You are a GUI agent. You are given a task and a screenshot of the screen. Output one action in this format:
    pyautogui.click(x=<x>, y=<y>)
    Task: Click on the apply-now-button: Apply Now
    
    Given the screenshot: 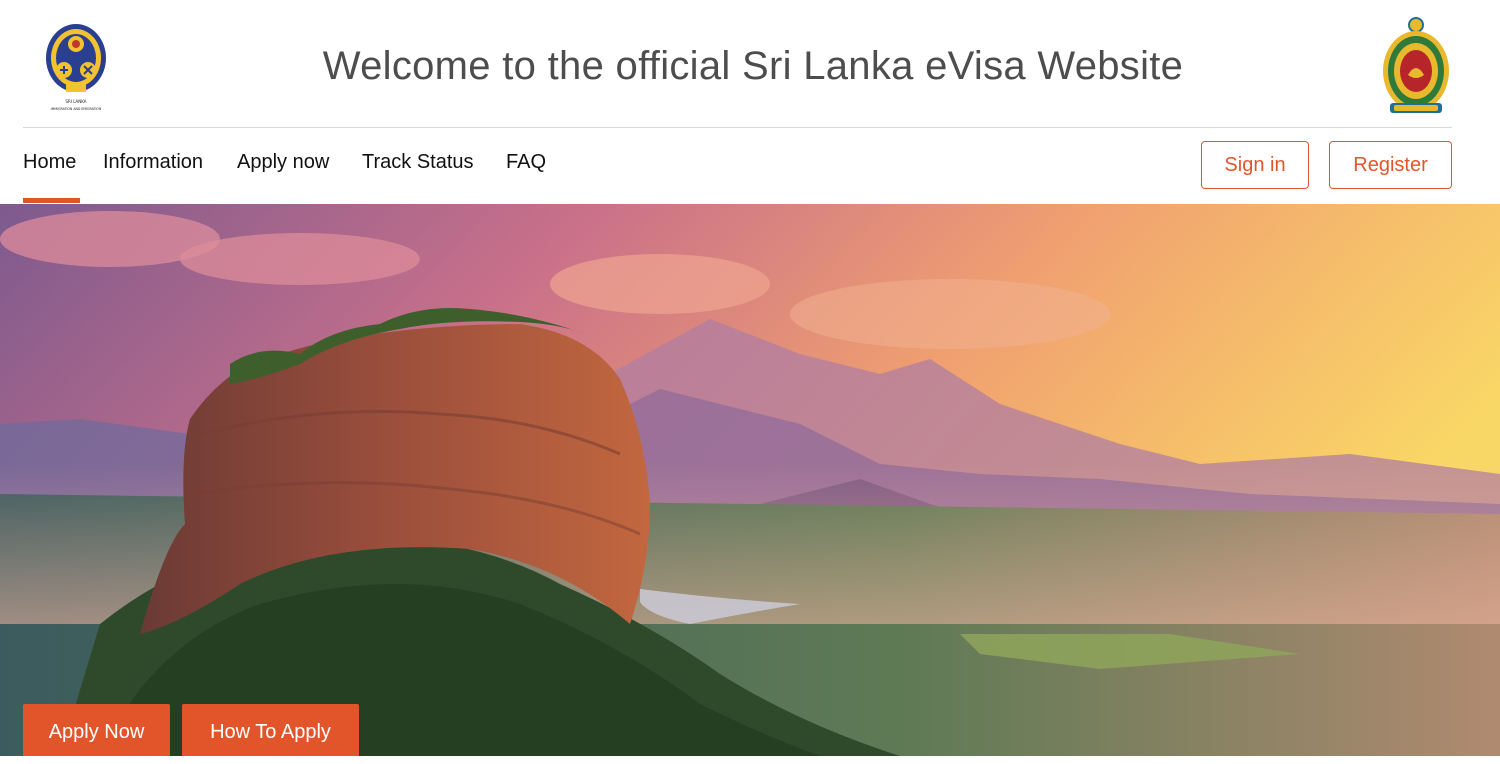 What is the action you would take?
    pyautogui.click(x=96, y=730)
    